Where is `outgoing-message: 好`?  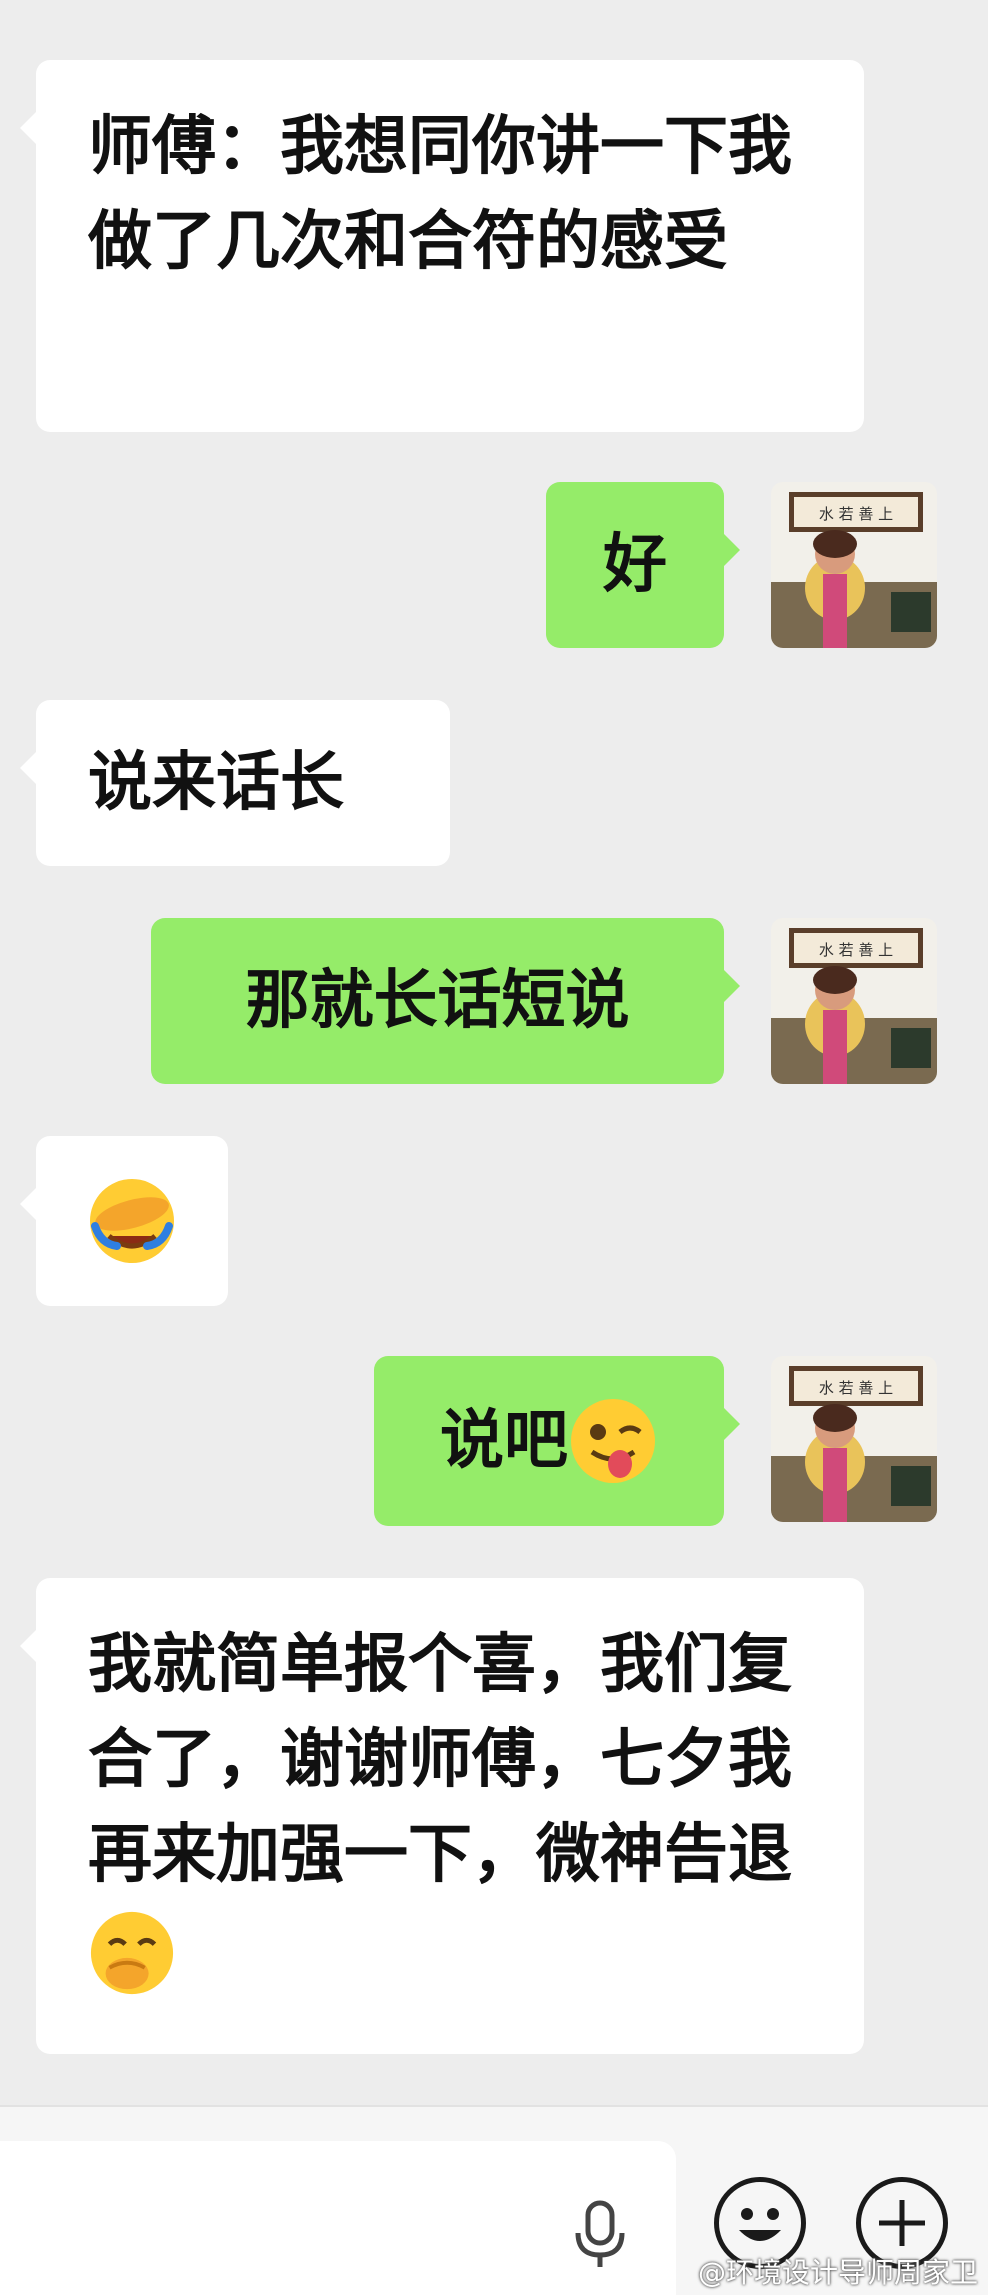
outgoing-message: 好 is located at coordinates (643, 565).